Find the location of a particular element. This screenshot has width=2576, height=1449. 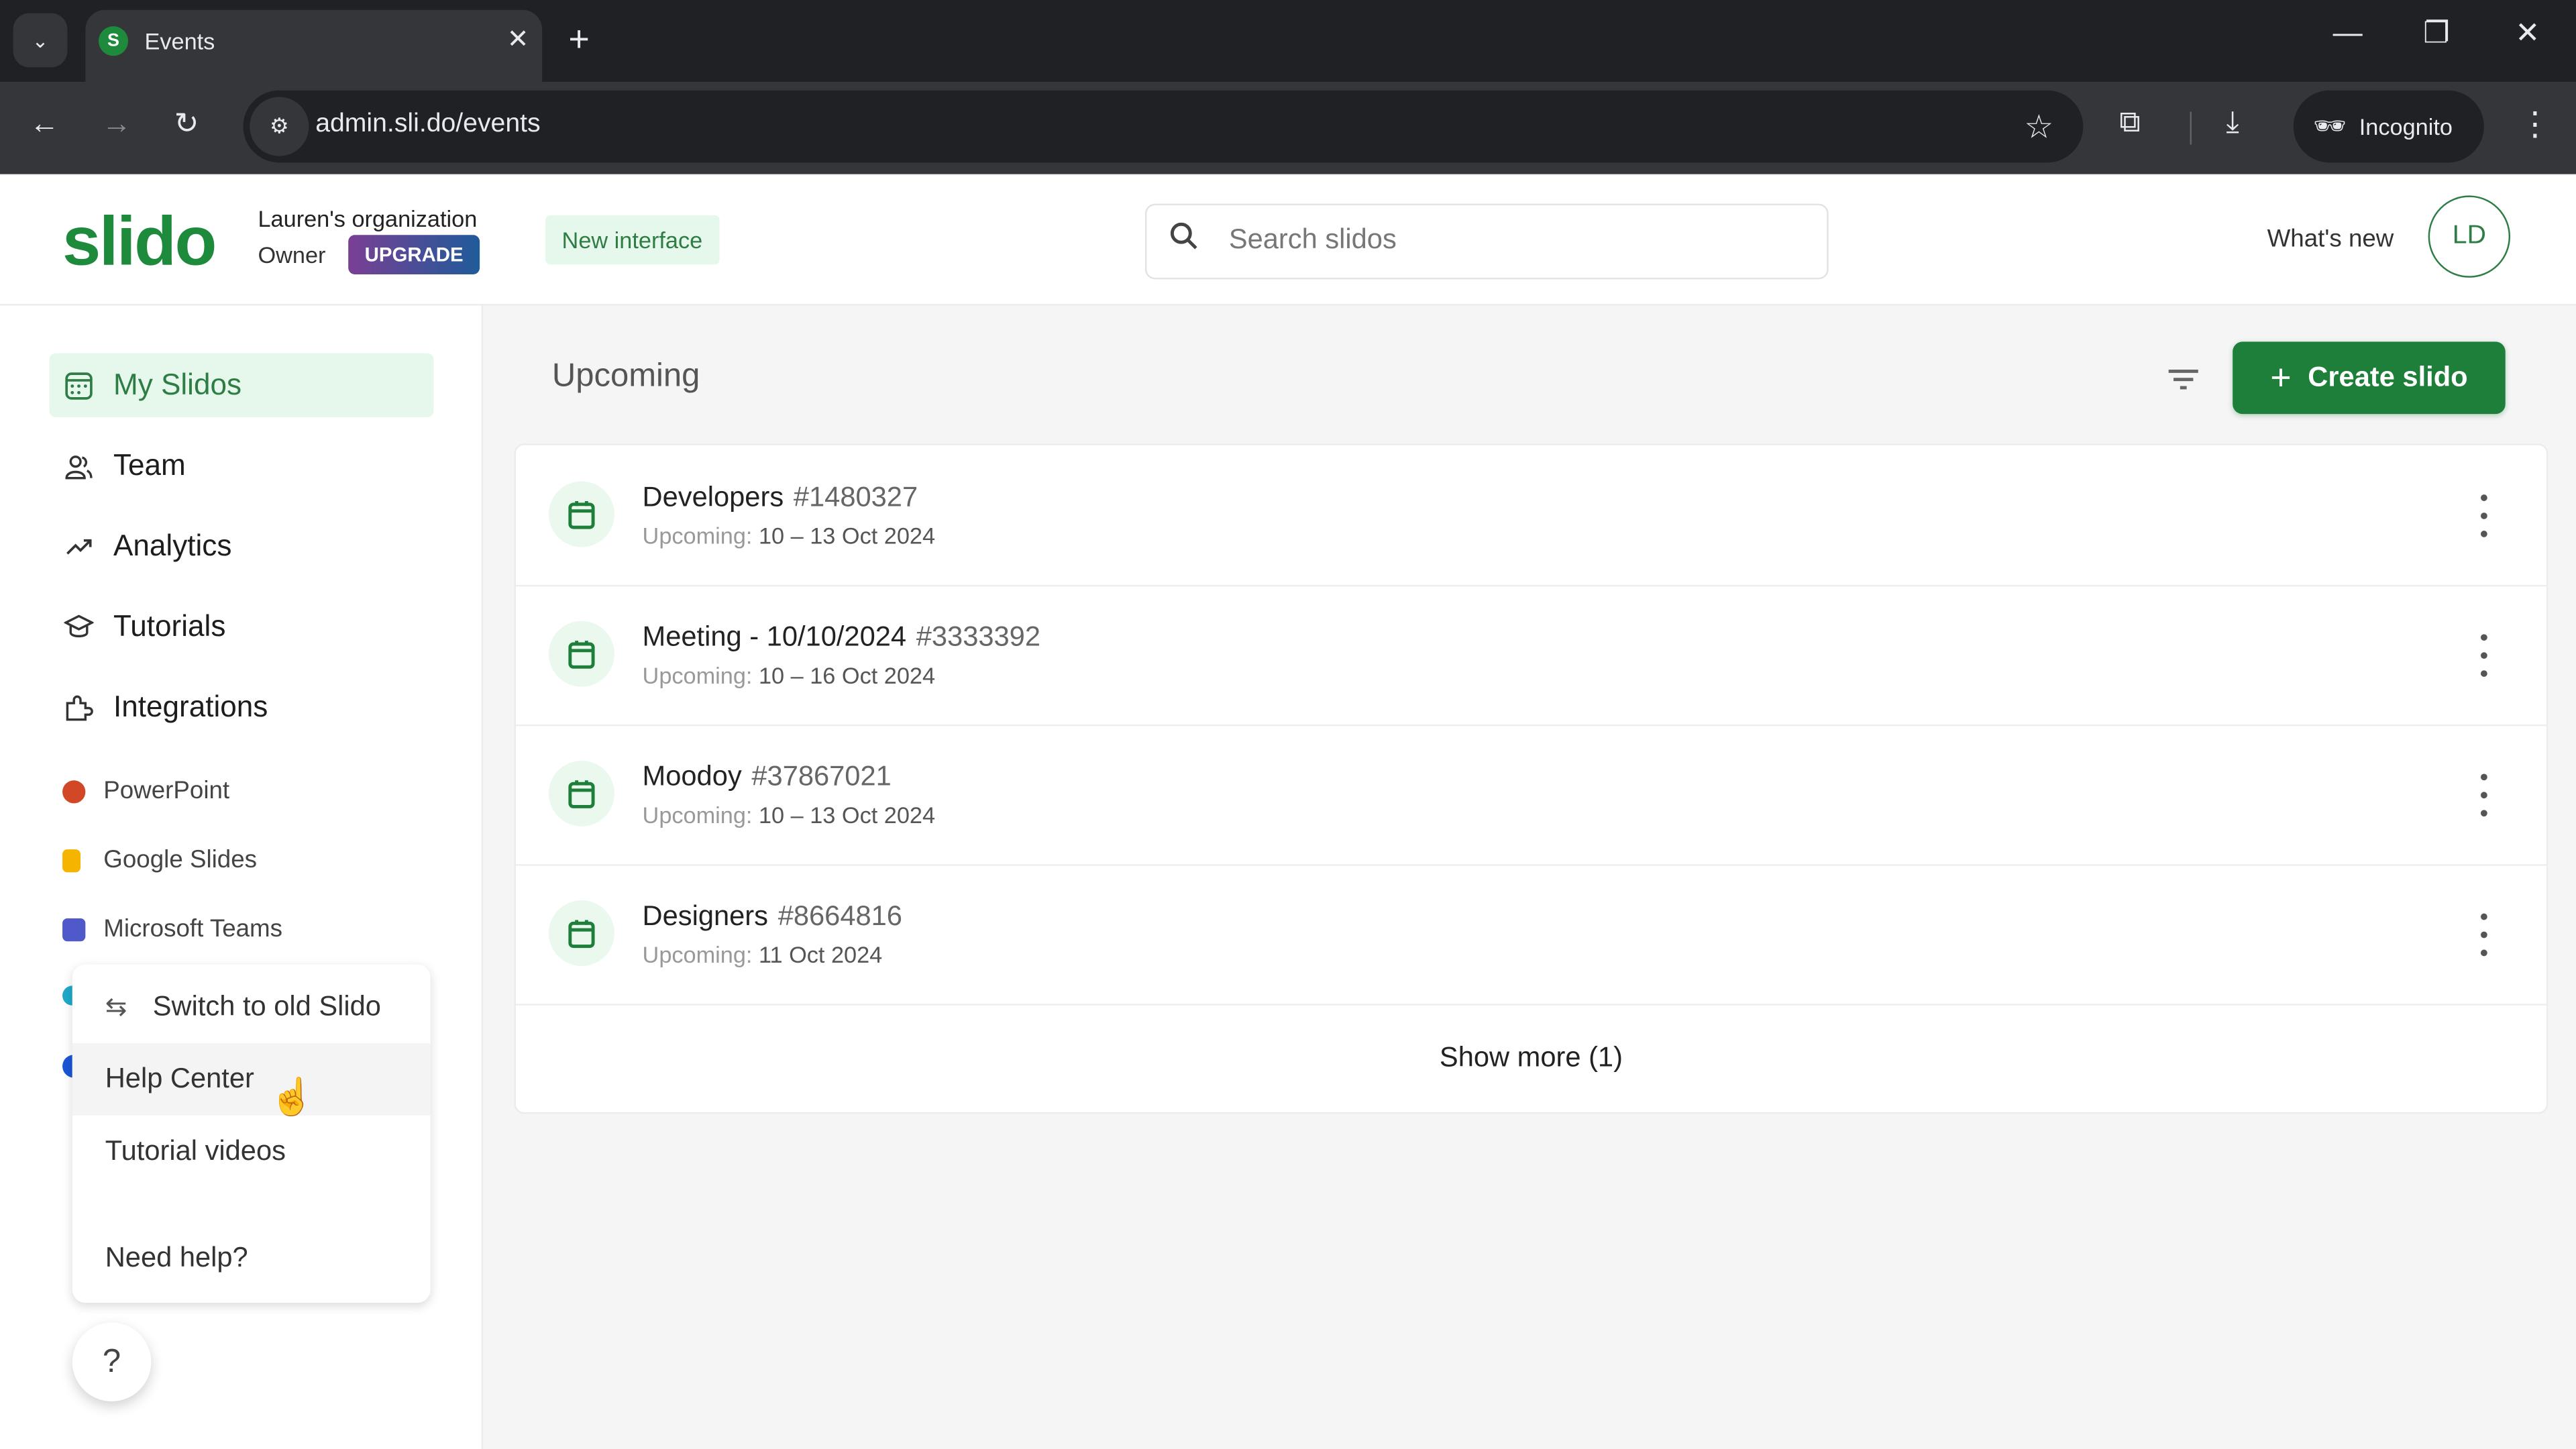

slido-logo: slido is located at coordinates (139, 241).